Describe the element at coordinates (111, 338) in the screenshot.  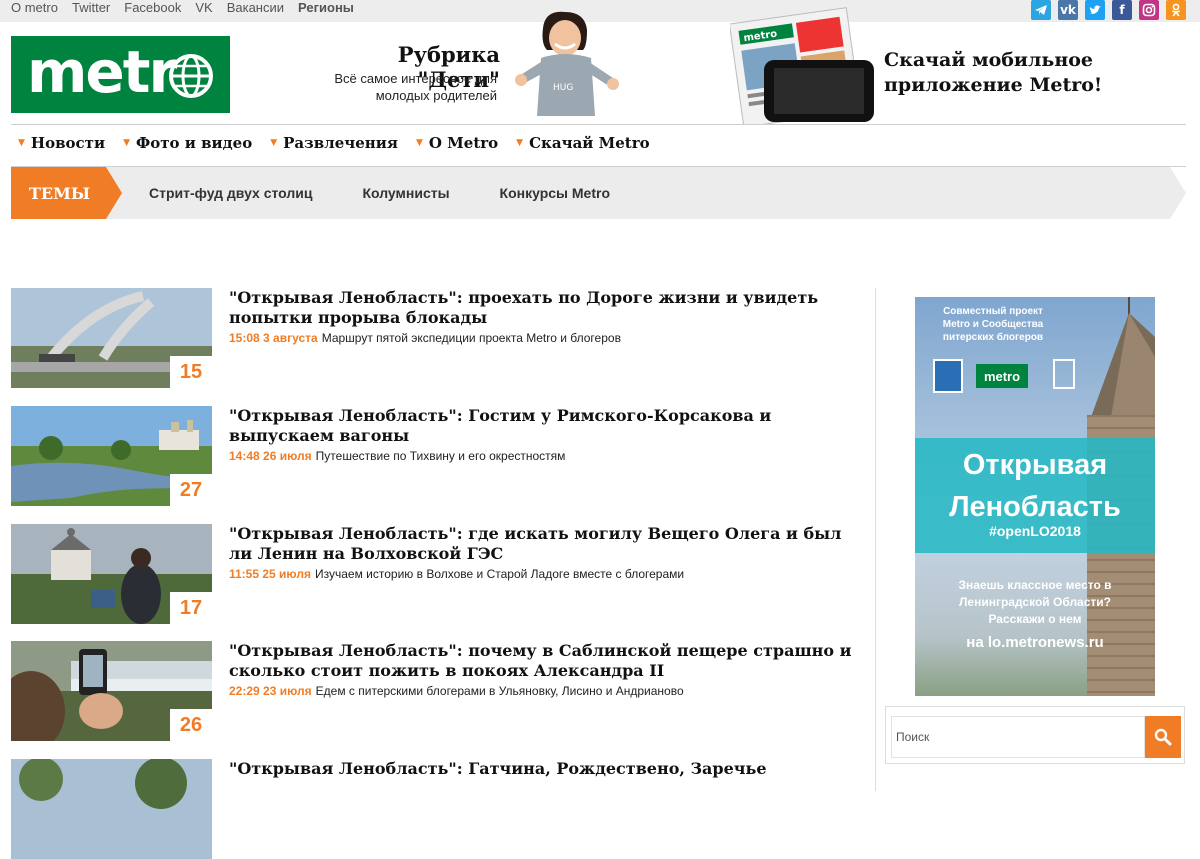
I see `article-thumbnail: 15` at that location.